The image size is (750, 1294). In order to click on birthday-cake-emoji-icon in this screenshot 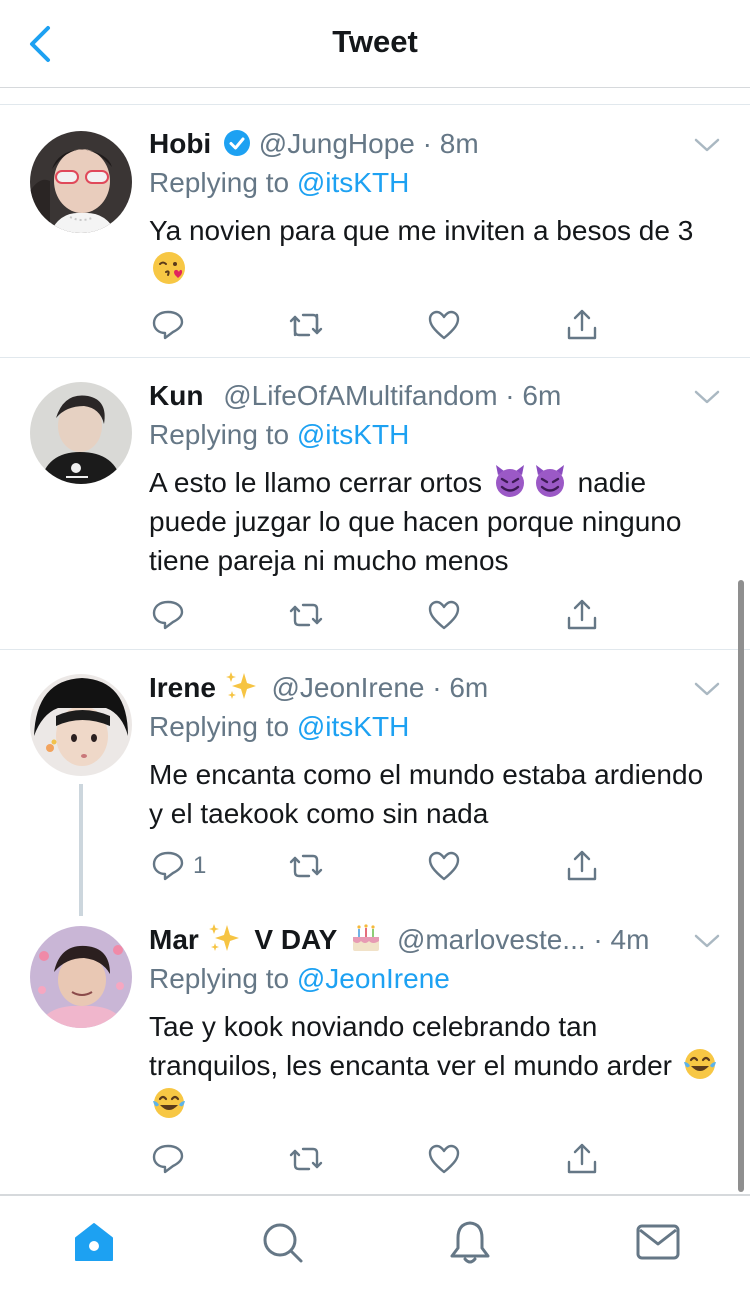, I will do `click(366, 937)`.